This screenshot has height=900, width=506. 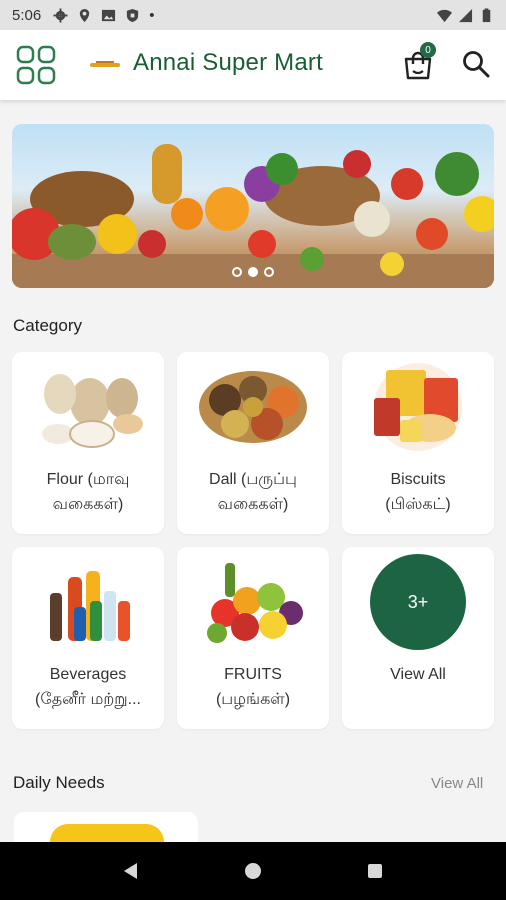 What do you see at coordinates (131, 871) in the screenshot?
I see `back-icon` at bounding box center [131, 871].